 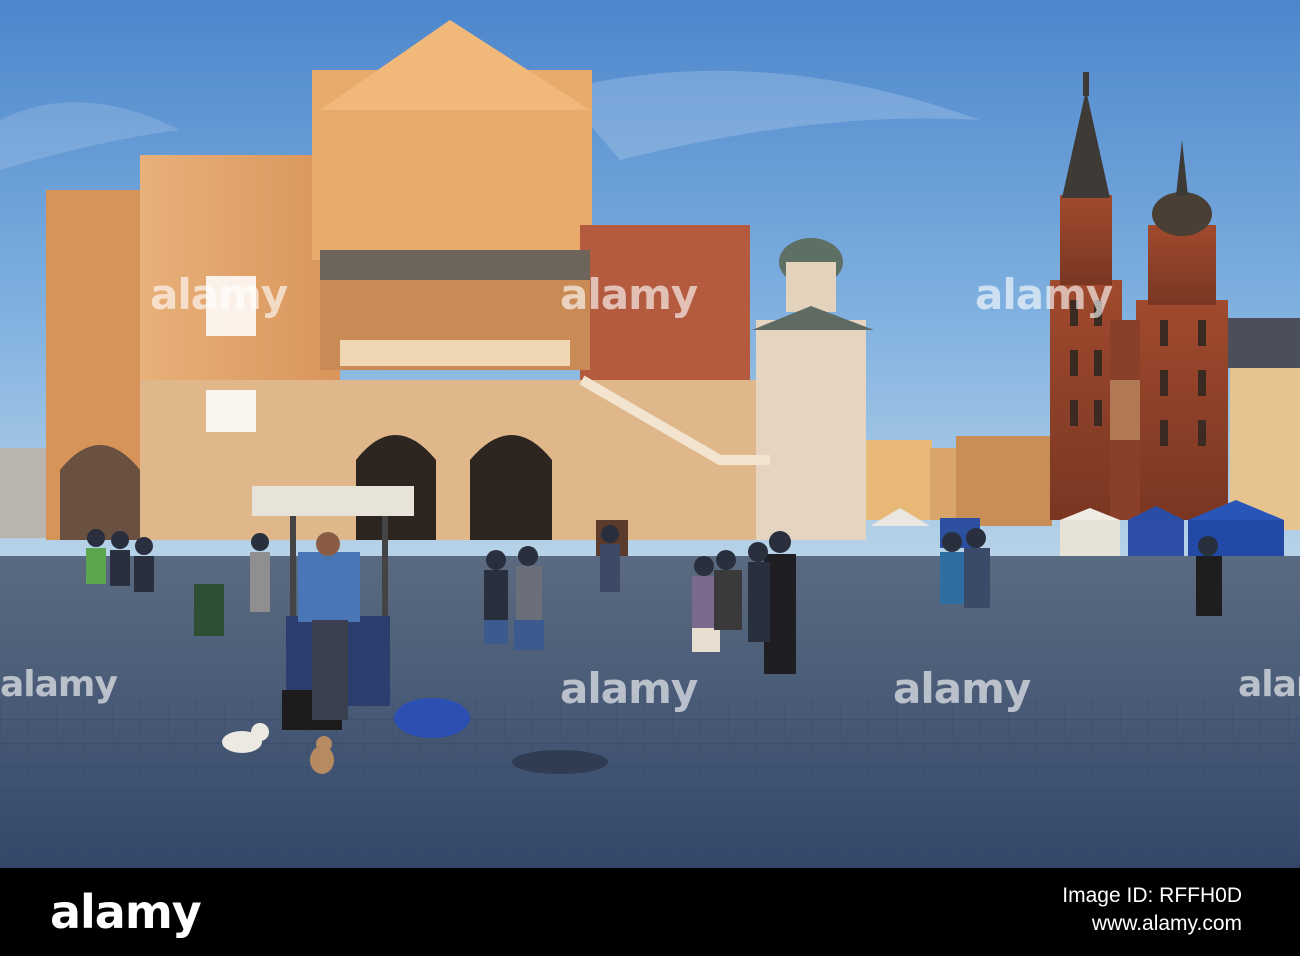 I want to click on site-url: www.alamy.com, so click(x=1152, y=924).